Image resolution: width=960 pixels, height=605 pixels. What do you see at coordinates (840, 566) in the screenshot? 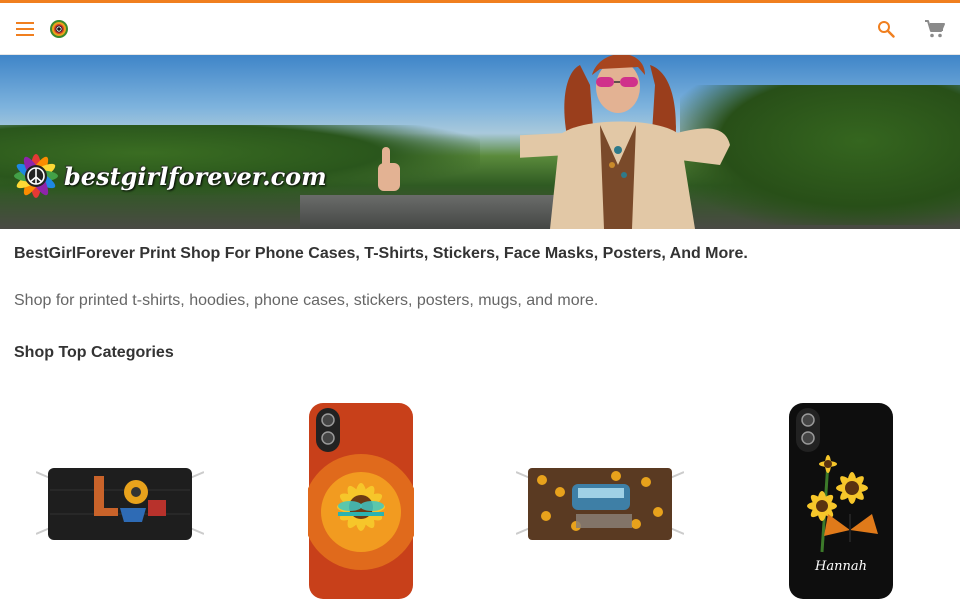
I see `phone-case-name-text: Hannah` at bounding box center [840, 566].